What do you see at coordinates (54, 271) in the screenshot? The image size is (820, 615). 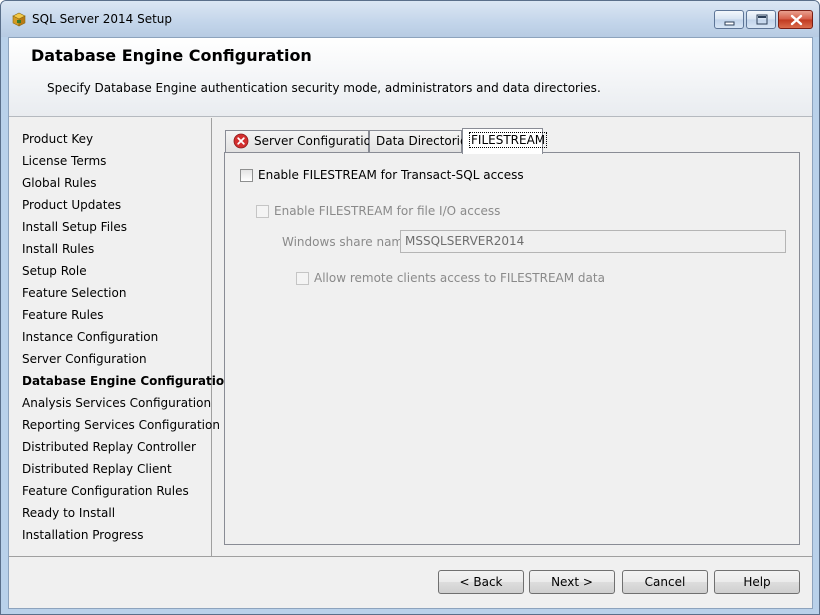 I see `nav-step-item: Setup Role` at bounding box center [54, 271].